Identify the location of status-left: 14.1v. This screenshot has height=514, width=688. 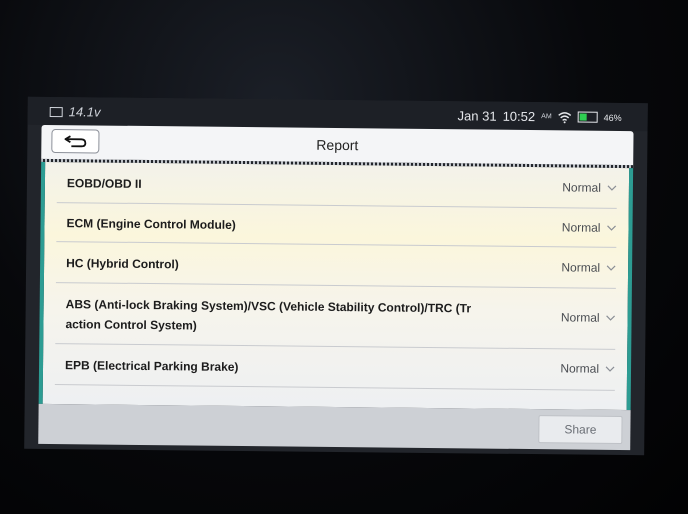
(75, 112).